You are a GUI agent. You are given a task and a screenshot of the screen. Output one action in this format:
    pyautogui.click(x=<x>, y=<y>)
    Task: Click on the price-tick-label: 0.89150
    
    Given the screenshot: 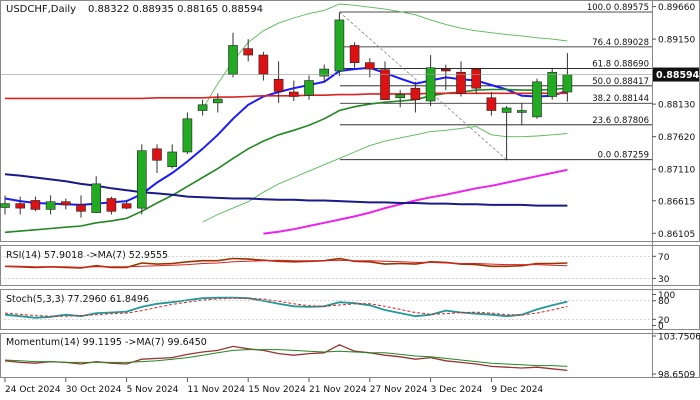 What is the action you would take?
    pyautogui.click(x=676, y=41)
    